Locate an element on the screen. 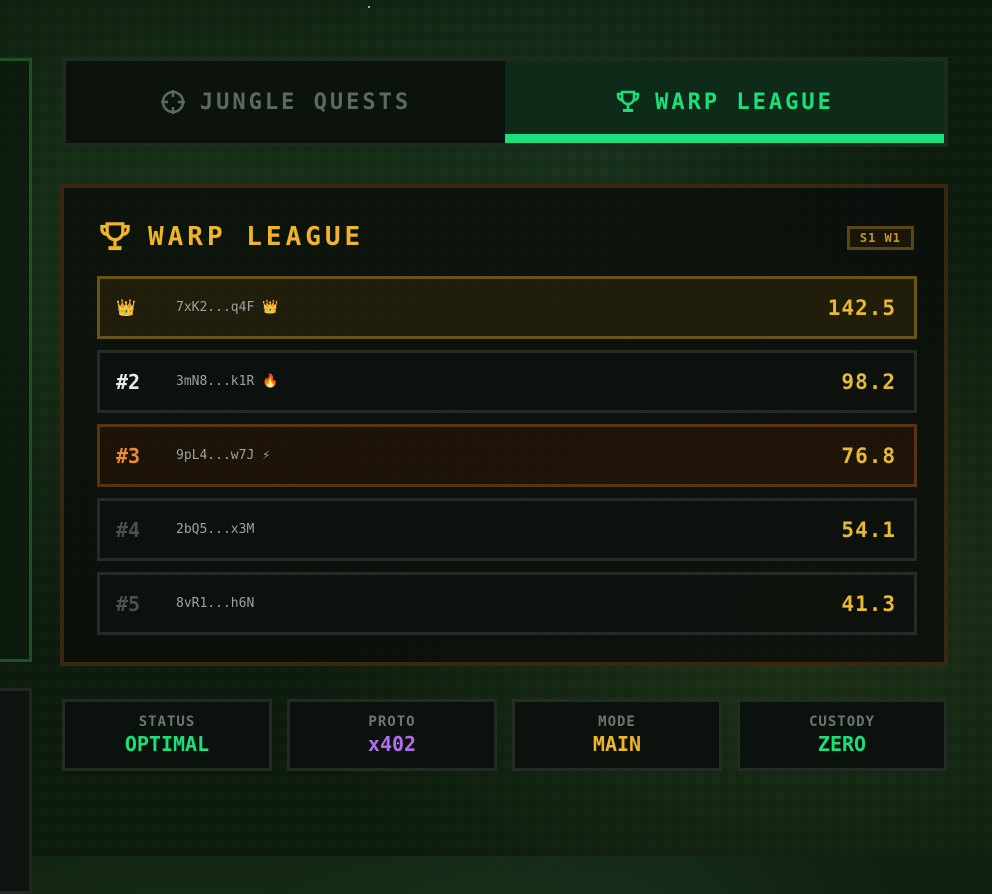 This screenshot has height=894, width=992. panel-header: WARP LEAGUE is located at coordinates (231, 237).